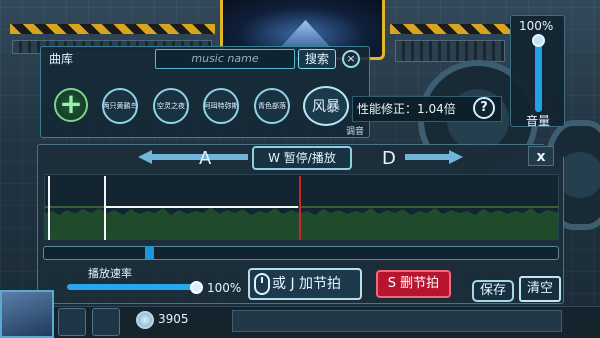  What do you see at coordinates (397, 321) in the screenshot?
I see `status-strip` at bounding box center [397, 321].